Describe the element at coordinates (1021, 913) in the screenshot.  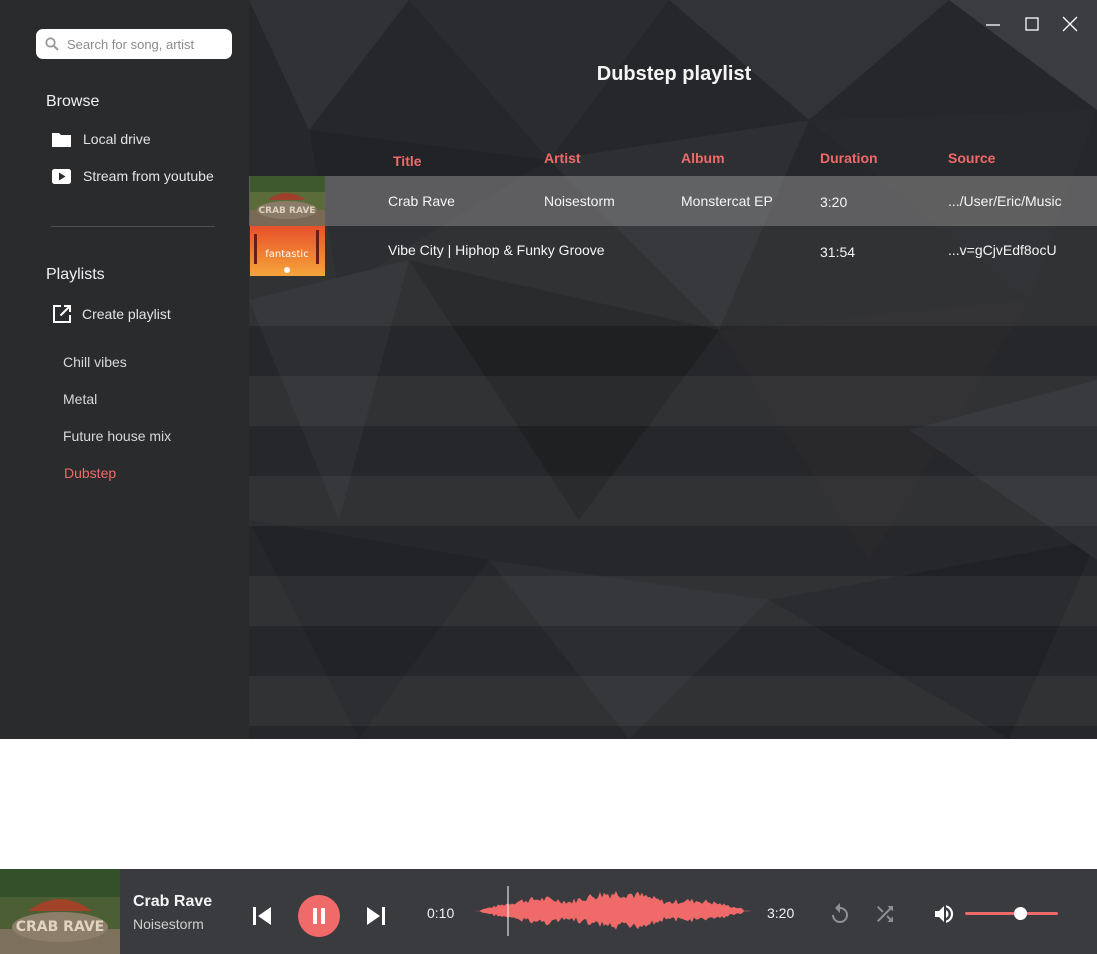
I see `volume-slider-thumb` at that location.